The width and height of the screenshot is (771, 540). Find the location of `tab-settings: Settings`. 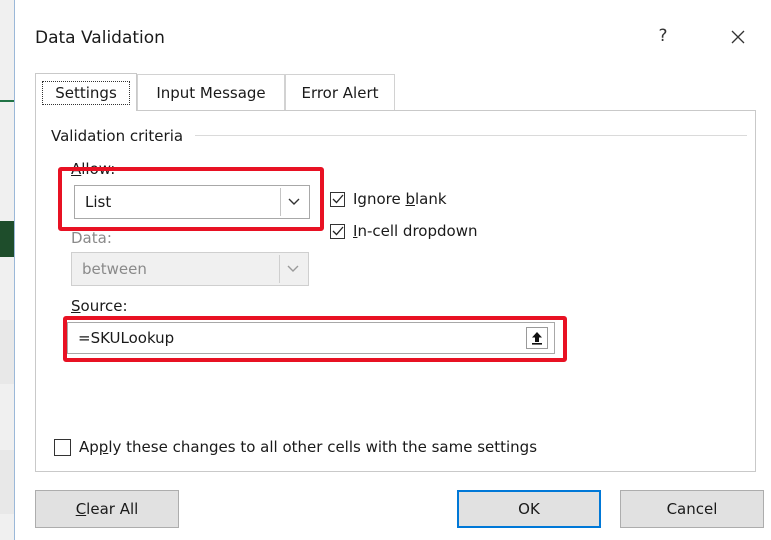

tab-settings: Settings is located at coordinates (86, 92).